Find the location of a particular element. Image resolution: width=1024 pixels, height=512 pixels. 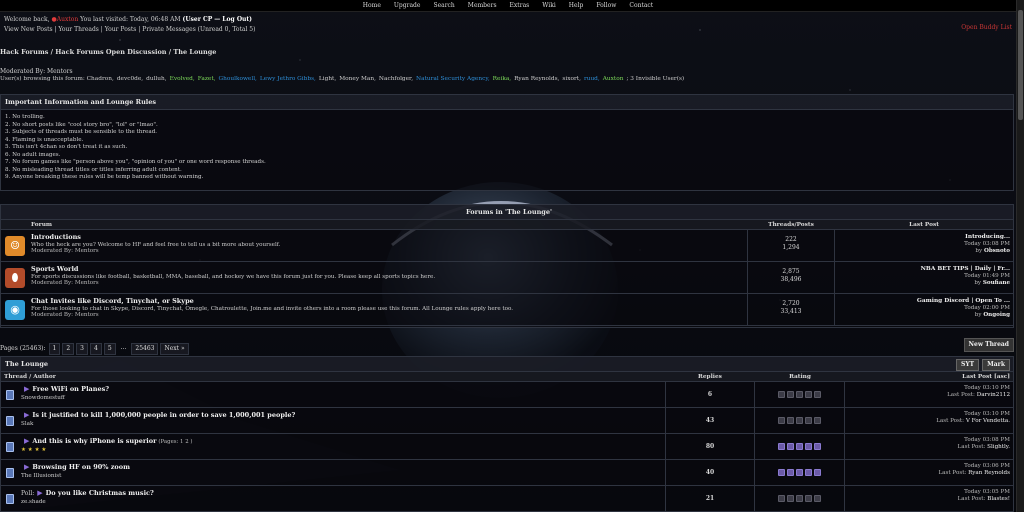

thread-last-post-user-link: V For Vendetta. is located at coordinates (988, 421).